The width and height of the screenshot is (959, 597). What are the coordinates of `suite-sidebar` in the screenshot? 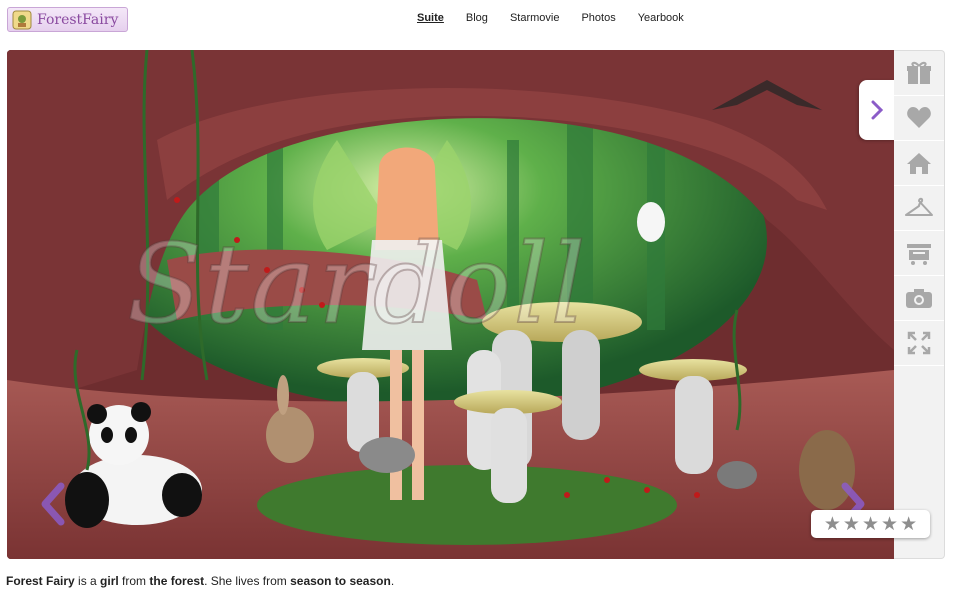 It's located at (919, 304).